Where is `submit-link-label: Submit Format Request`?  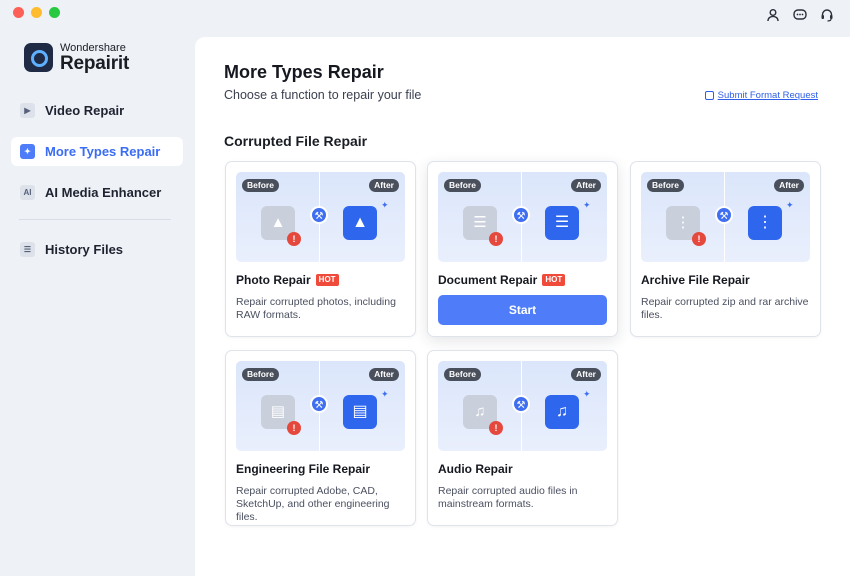 submit-link-label: Submit Format Request is located at coordinates (767, 95).